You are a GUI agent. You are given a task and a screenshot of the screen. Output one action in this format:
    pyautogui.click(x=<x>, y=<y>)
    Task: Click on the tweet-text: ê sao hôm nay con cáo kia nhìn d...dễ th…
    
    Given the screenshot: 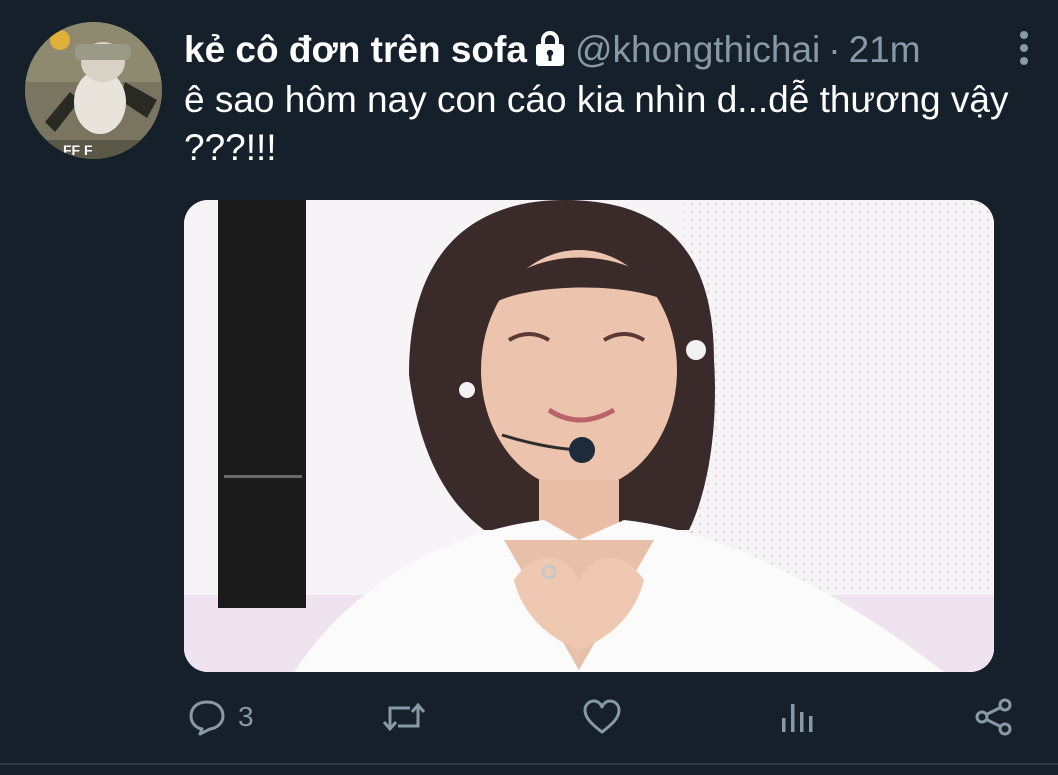 What is the action you would take?
    pyautogui.click(x=596, y=123)
    